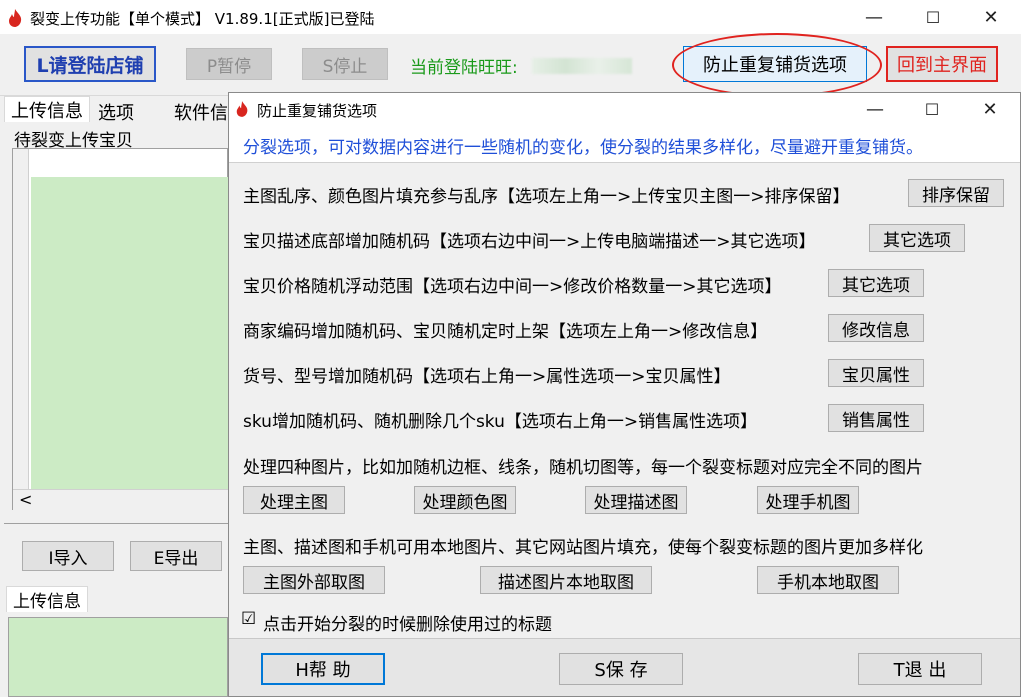 The height and width of the screenshot is (697, 1021). What do you see at coordinates (876, 328) in the screenshot?
I see `modify-info-button: 修改信息` at bounding box center [876, 328].